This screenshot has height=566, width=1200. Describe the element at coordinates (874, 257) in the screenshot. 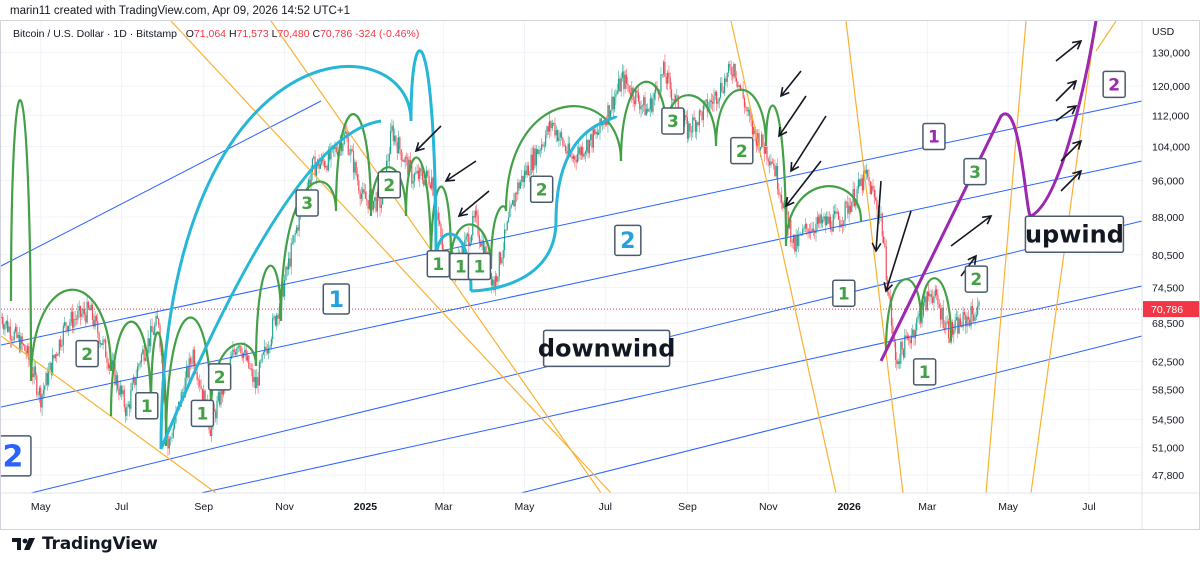

I see `fan-line` at that location.